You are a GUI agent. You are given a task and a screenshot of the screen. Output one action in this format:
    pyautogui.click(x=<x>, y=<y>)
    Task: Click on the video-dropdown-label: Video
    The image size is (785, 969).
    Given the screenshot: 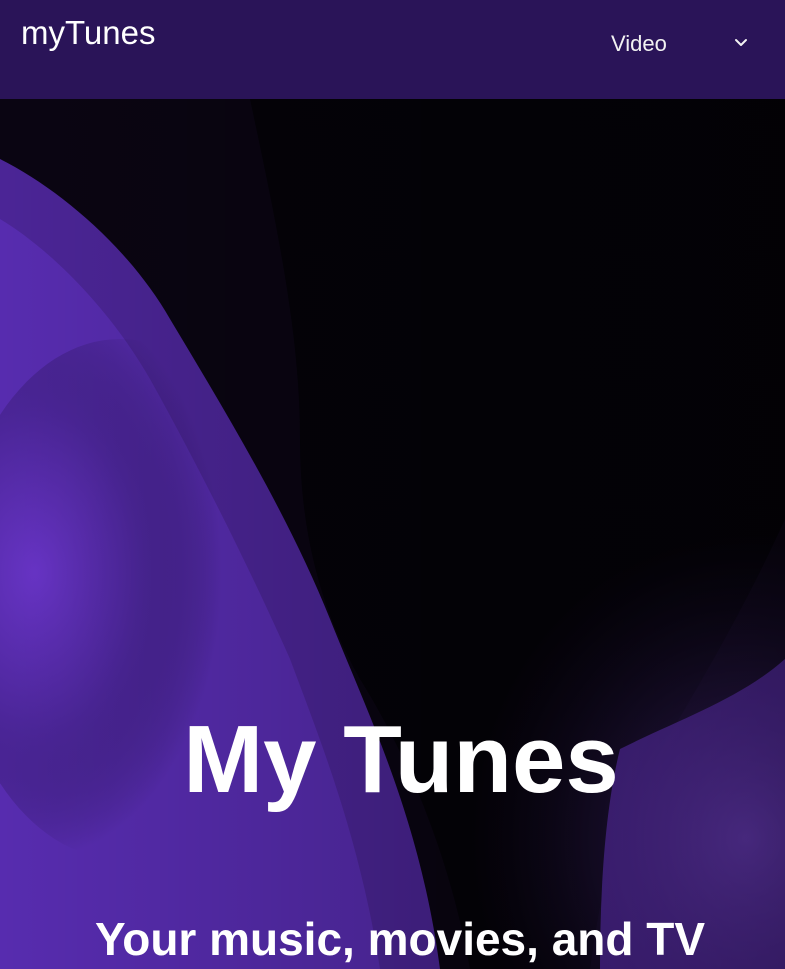 What is the action you would take?
    pyautogui.click(x=639, y=43)
    